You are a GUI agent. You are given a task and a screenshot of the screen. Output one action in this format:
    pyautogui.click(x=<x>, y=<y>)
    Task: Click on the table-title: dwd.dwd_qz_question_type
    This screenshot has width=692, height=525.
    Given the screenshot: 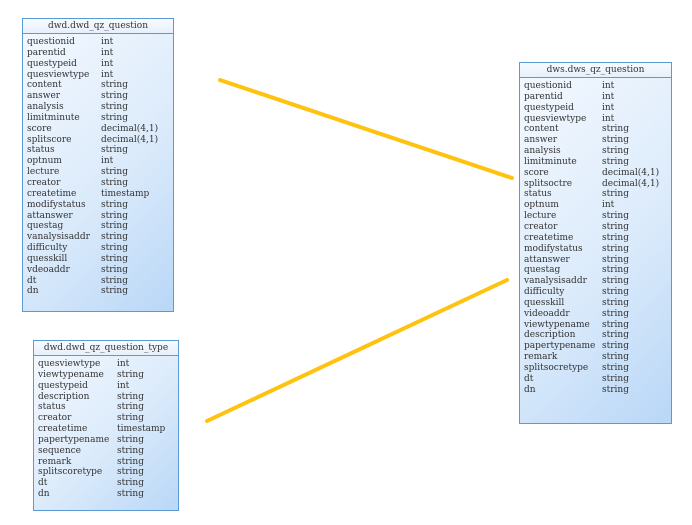 What is the action you would take?
    pyautogui.click(x=106, y=348)
    